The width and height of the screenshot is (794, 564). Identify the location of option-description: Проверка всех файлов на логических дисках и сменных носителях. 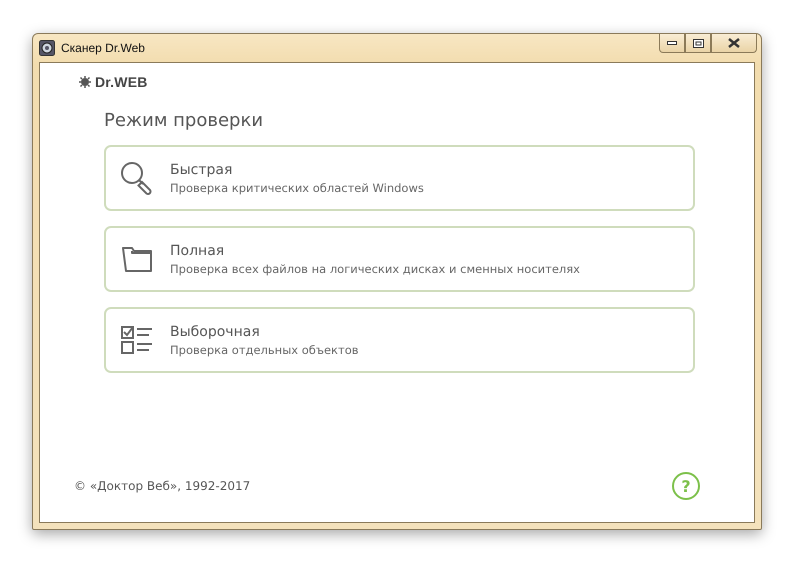
(375, 269).